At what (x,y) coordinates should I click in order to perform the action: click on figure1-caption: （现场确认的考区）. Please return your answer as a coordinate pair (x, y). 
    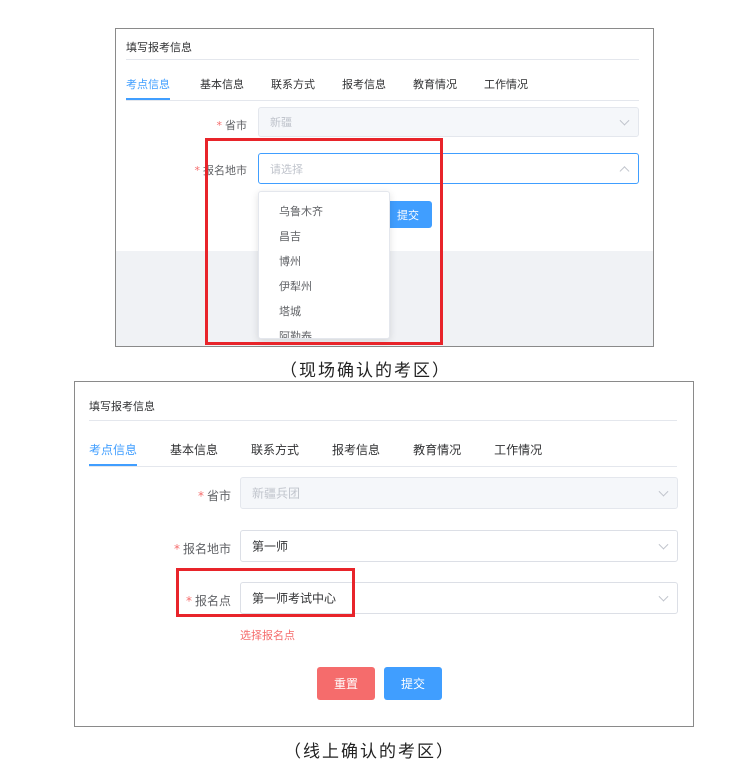
    Looking at the image, I should click on (365, 371).